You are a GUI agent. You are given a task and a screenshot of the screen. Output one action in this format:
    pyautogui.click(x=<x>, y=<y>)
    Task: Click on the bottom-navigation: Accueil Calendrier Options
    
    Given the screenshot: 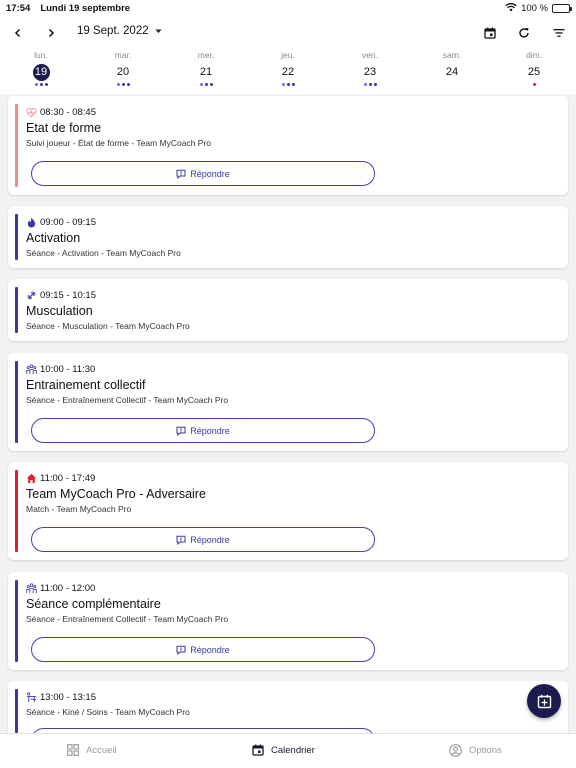 What is the action you would take?
    pyautogui.click(x=288, y=750)
    